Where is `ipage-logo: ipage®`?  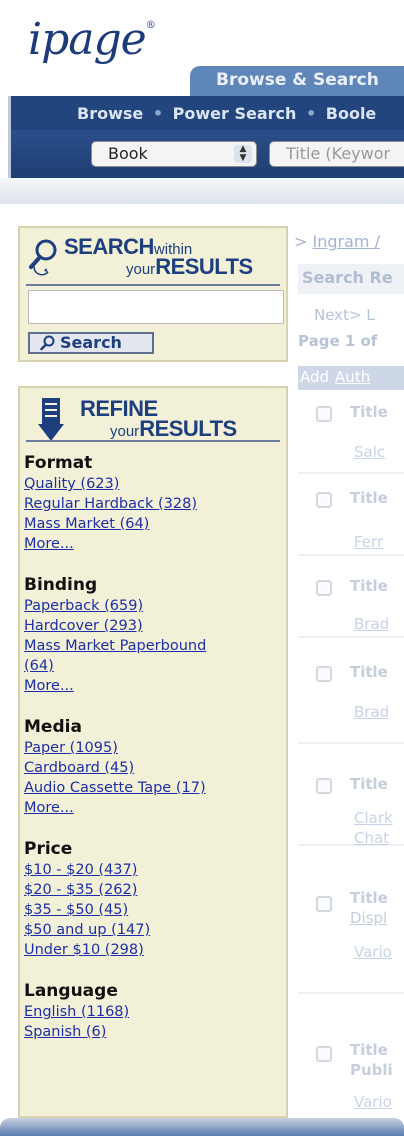 ipage-logo: ipage® is located at coordinates (92, 39).